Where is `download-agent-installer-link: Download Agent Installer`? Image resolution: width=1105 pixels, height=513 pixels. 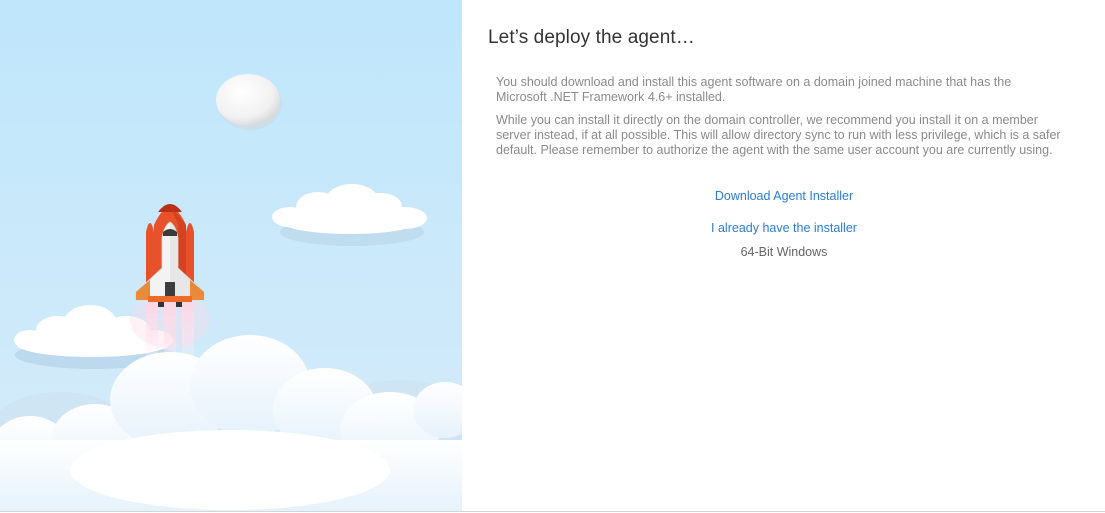 download-agent-installer-link: Download Agent Installer is located at coordinates (784, 196).